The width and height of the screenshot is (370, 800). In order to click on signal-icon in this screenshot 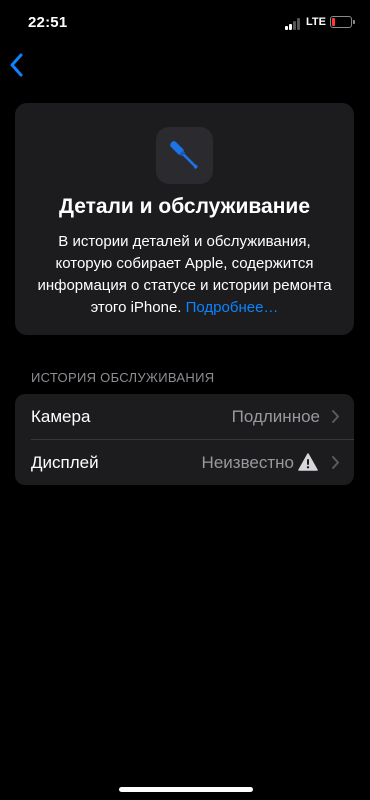, I will do `click(294, 24)`.